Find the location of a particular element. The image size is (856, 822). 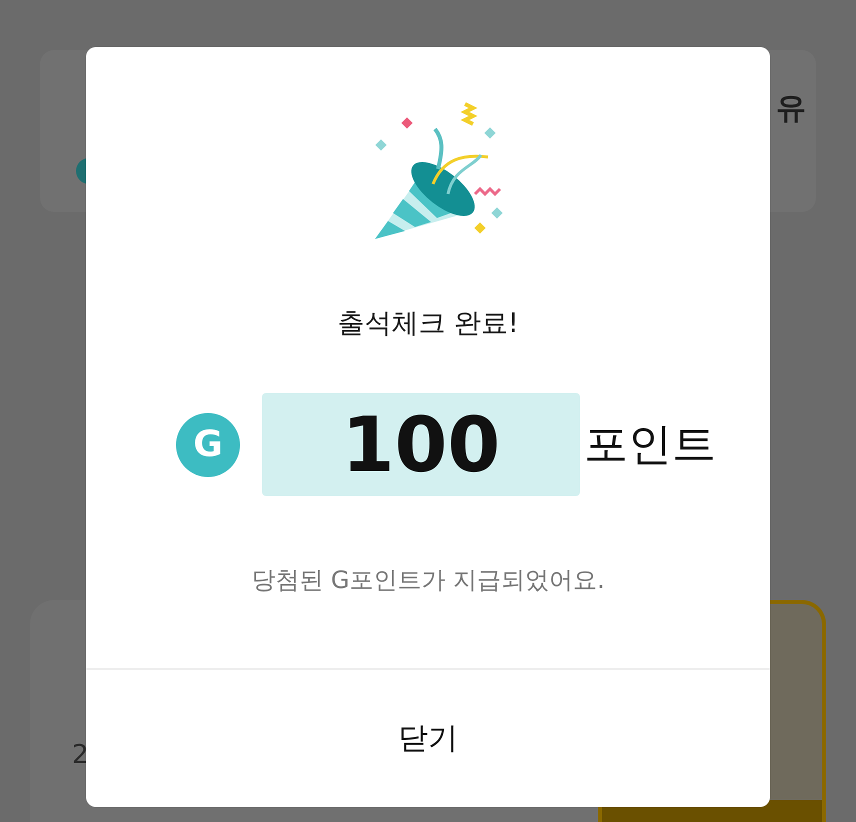

dialog-message: 당첨된 G포인트가 지급되었어요. is located at coordinates (428, 580).